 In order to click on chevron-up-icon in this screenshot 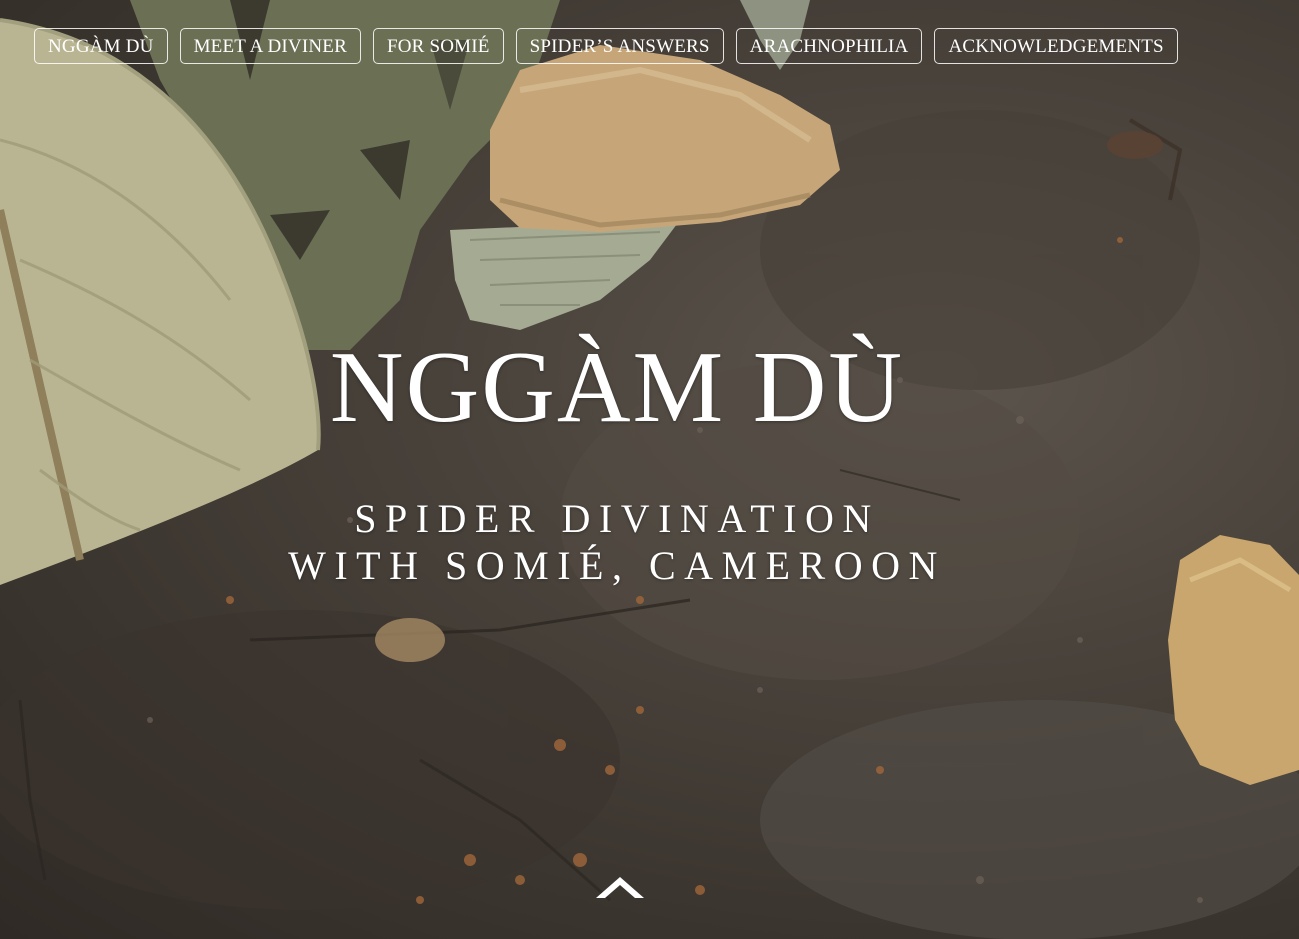, I will do `click(620, 888)`.